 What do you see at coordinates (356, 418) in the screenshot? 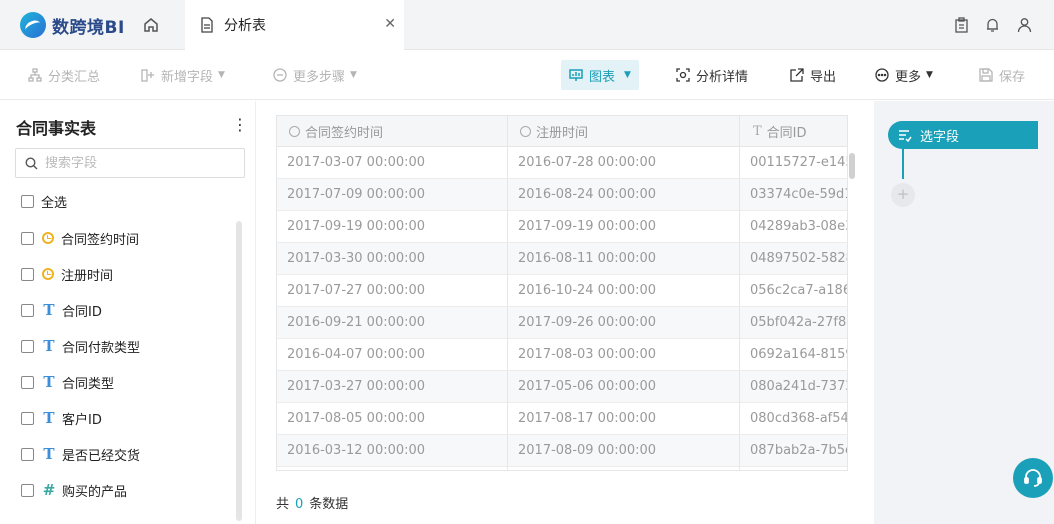
I see `table-cell: 2017-08-05 00:00:00` at bounding box center [356, 418].